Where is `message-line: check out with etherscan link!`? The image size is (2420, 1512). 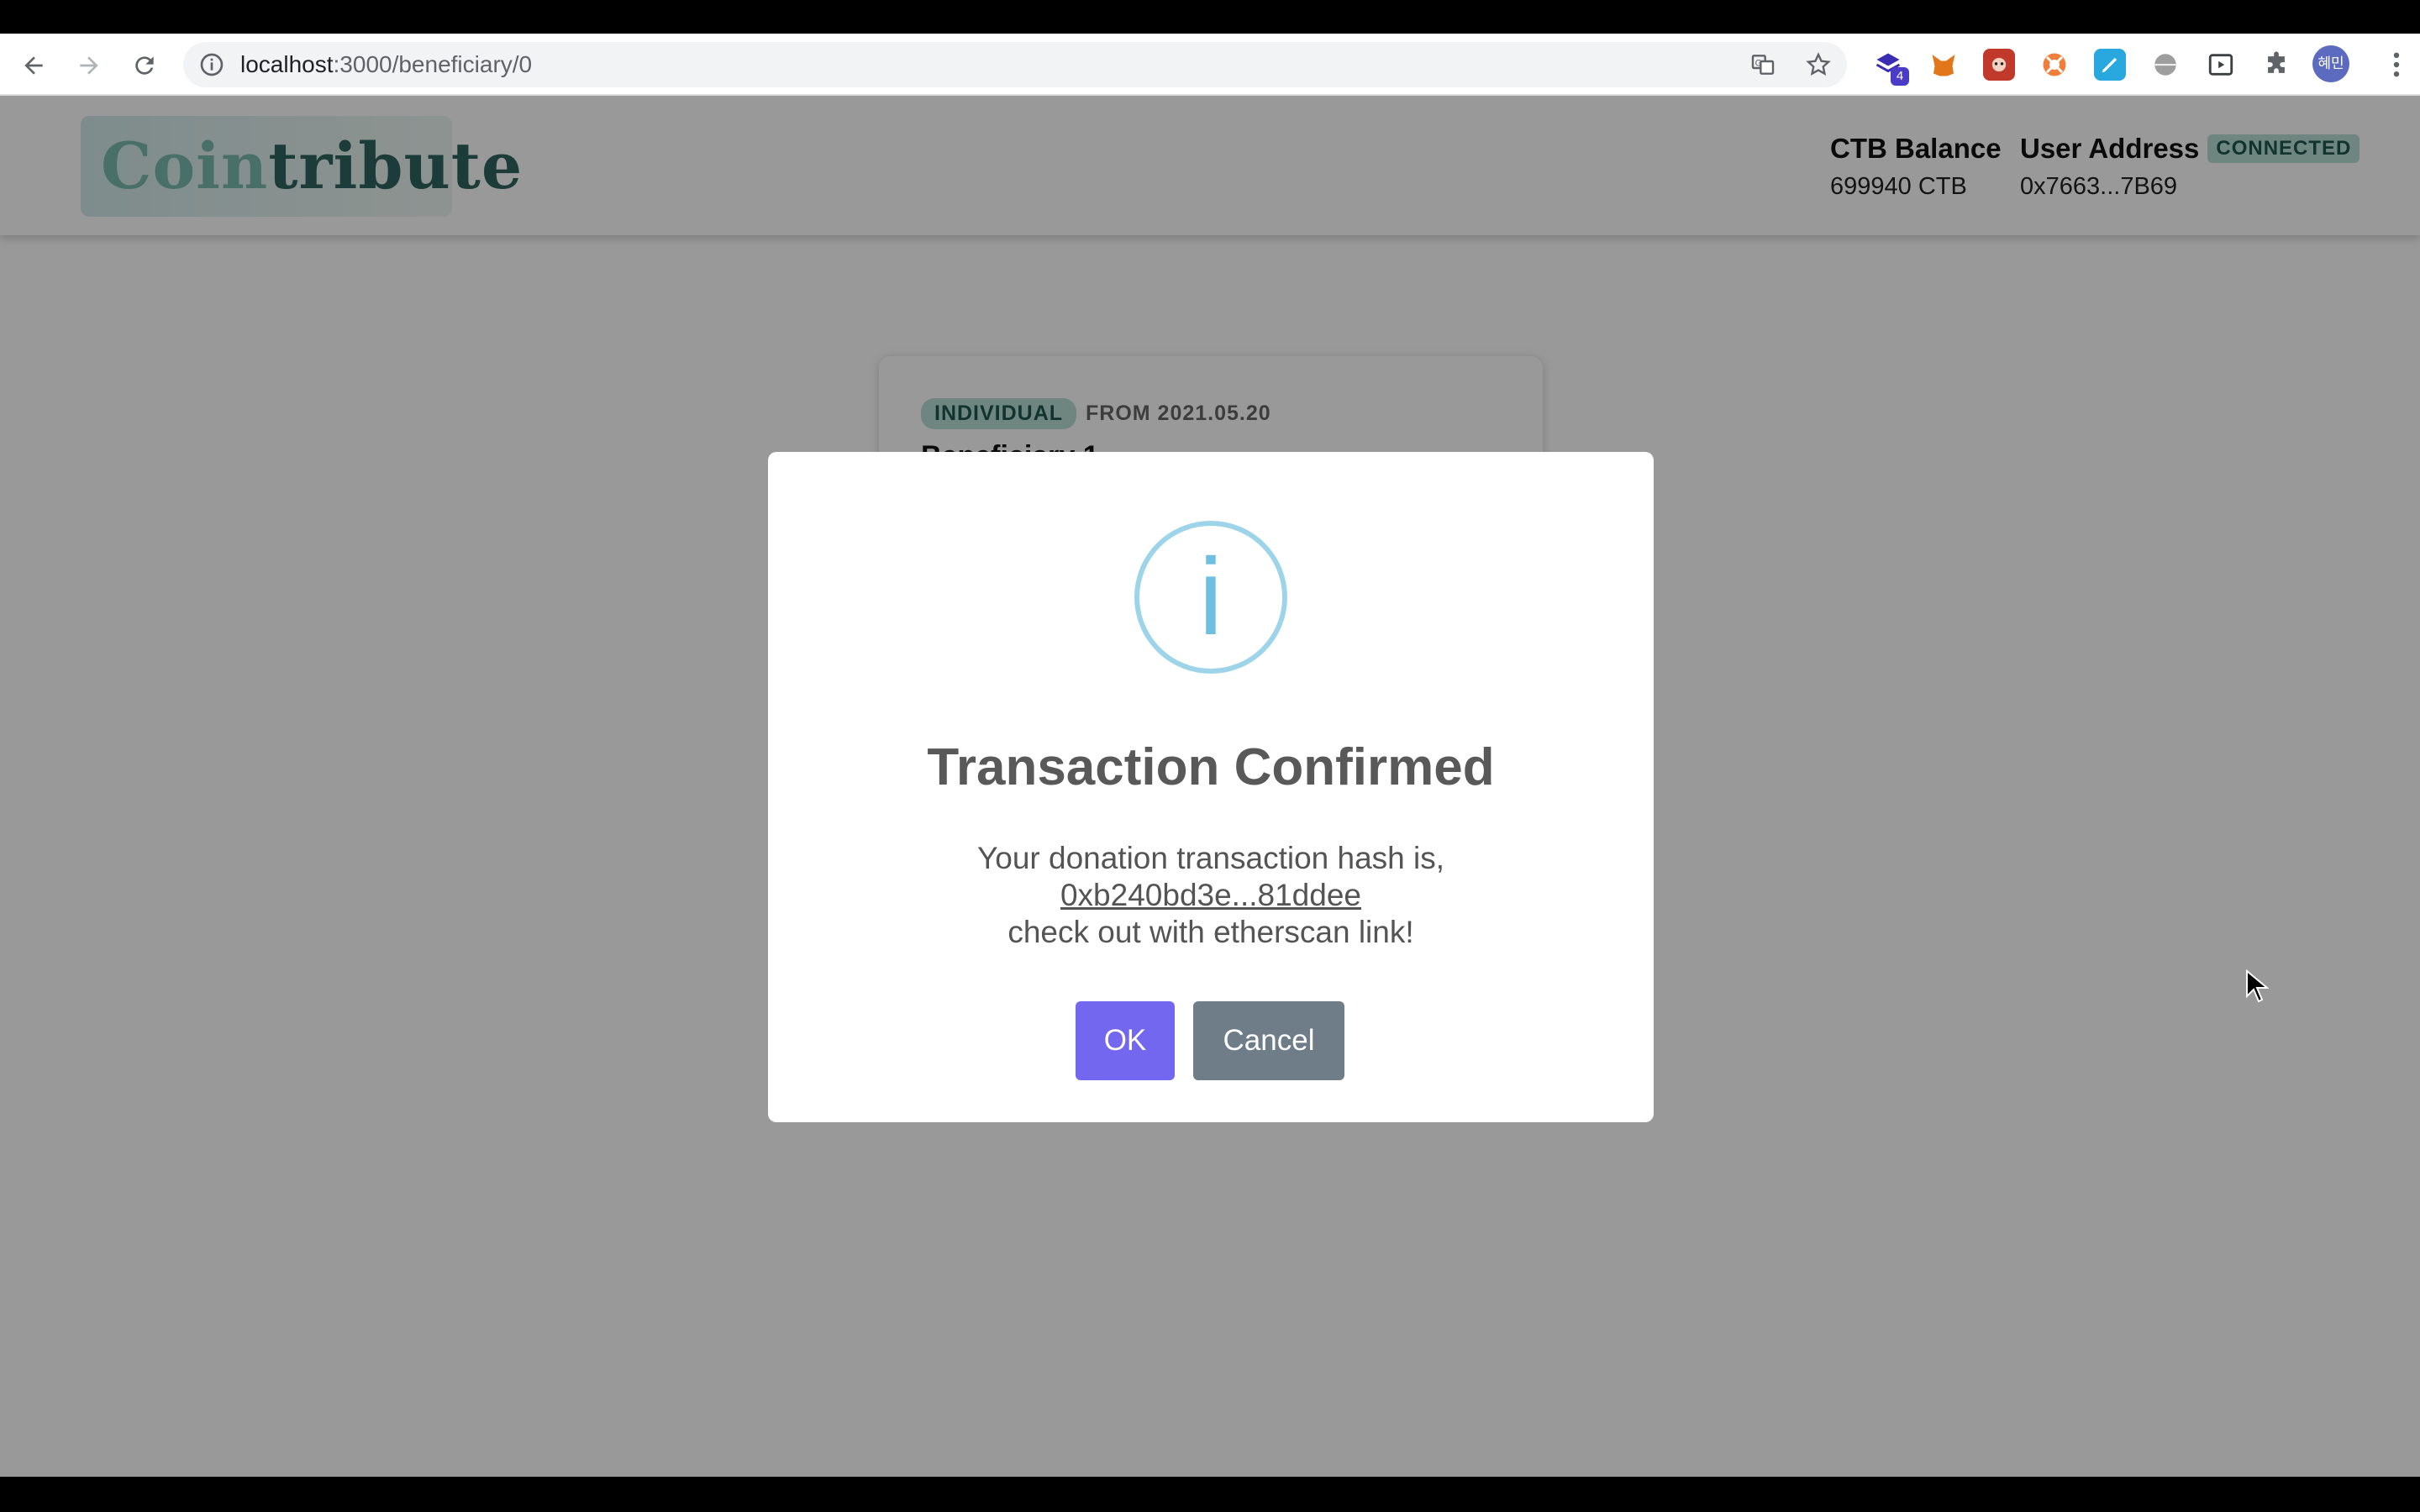
message-line: check out with etherscan link! is located at coordinates (1210, 932).